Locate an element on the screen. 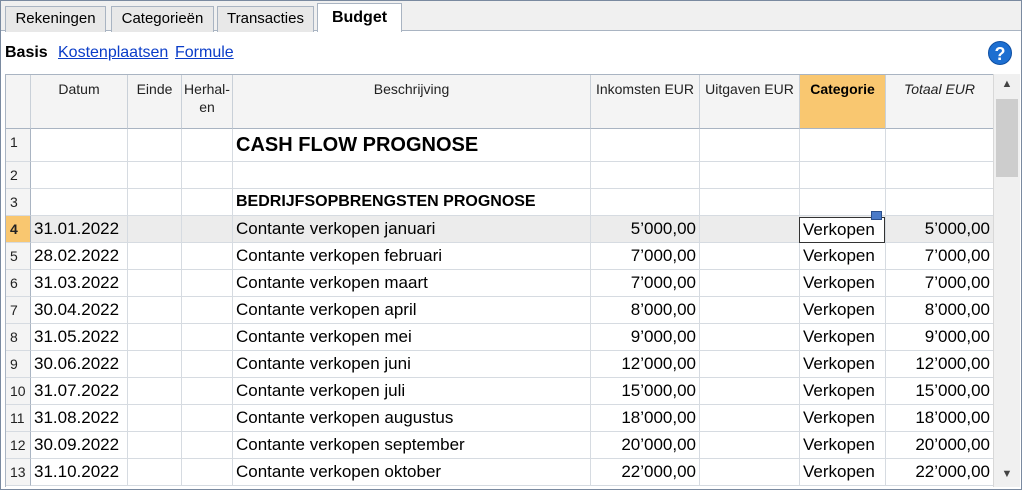  view-formule: Formule is located at coordinates (204, 53).